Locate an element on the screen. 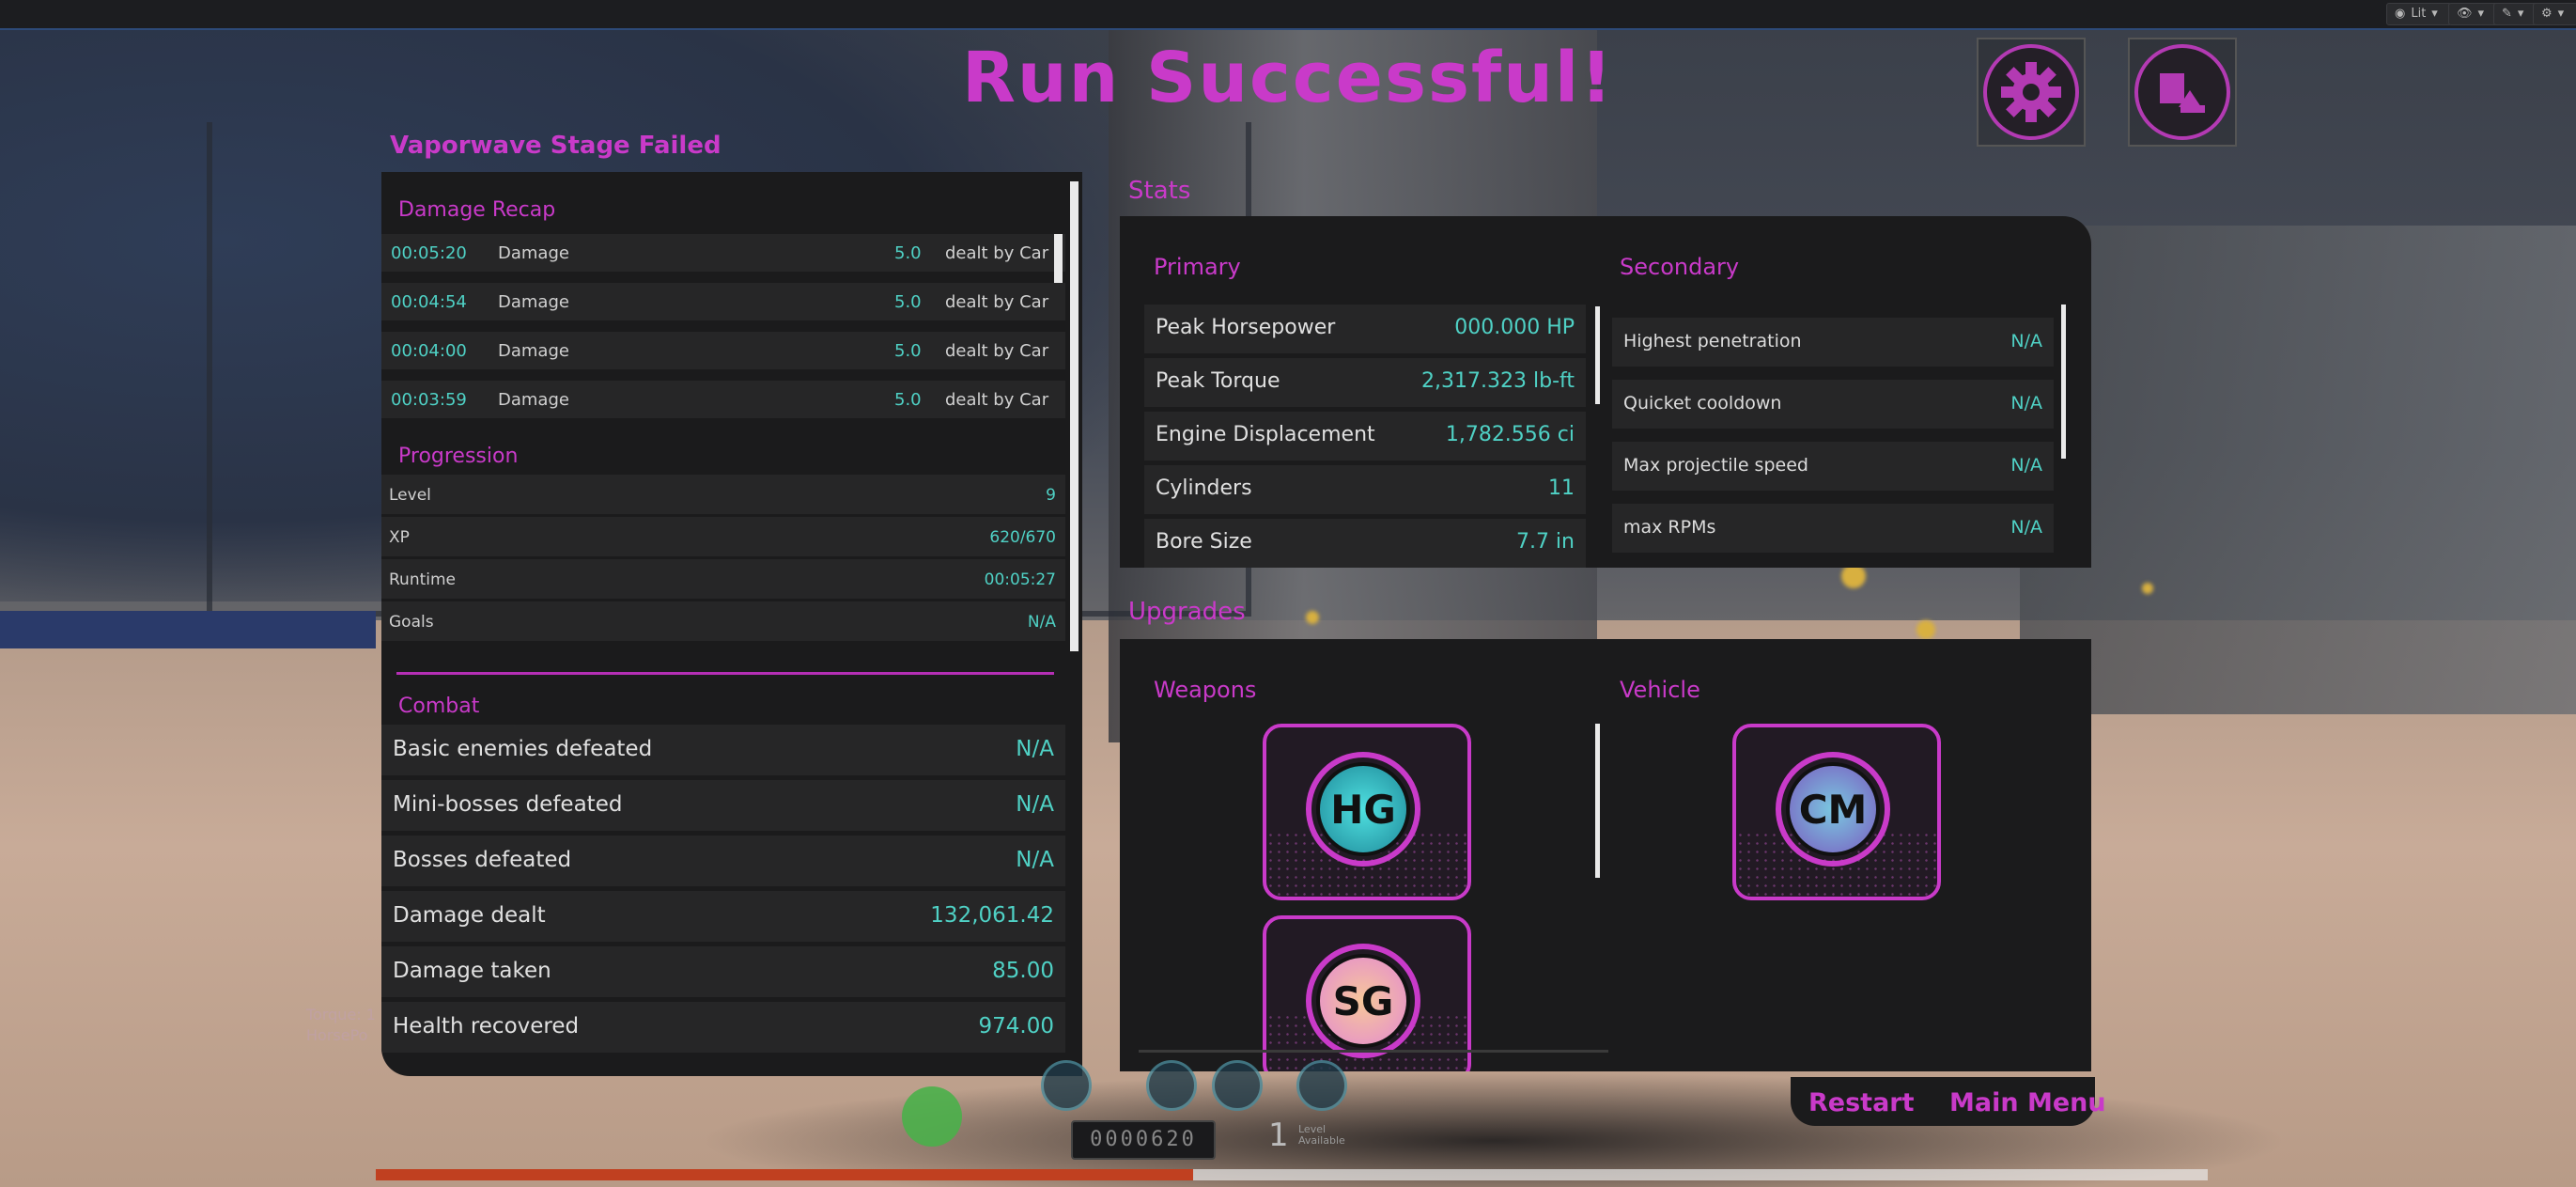 This screenshot has height=1187, width=2576. combat-value: 85.00 is located at coordinates (1023, 971).